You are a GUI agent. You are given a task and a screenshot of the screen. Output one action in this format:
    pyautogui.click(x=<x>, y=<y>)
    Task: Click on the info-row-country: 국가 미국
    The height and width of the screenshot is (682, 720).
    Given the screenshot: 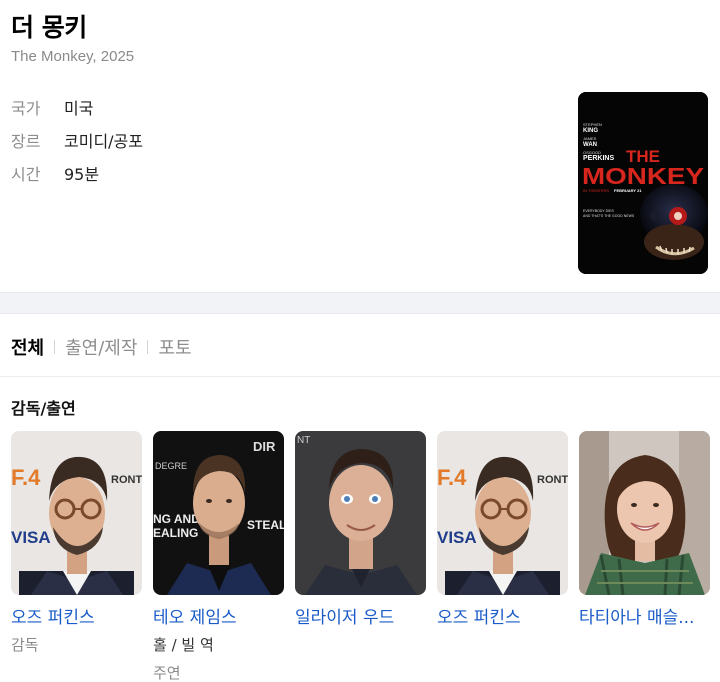 What is the action you would take?
    pyautogui.click(x=77, y=106)
    